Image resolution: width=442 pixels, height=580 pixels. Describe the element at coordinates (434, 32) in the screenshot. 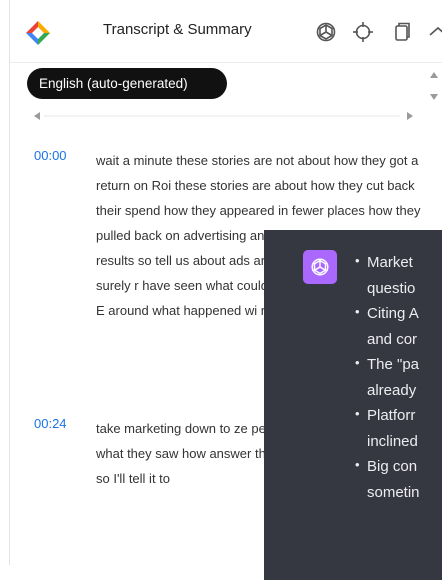

I see `chevron-up-icon` at that location.